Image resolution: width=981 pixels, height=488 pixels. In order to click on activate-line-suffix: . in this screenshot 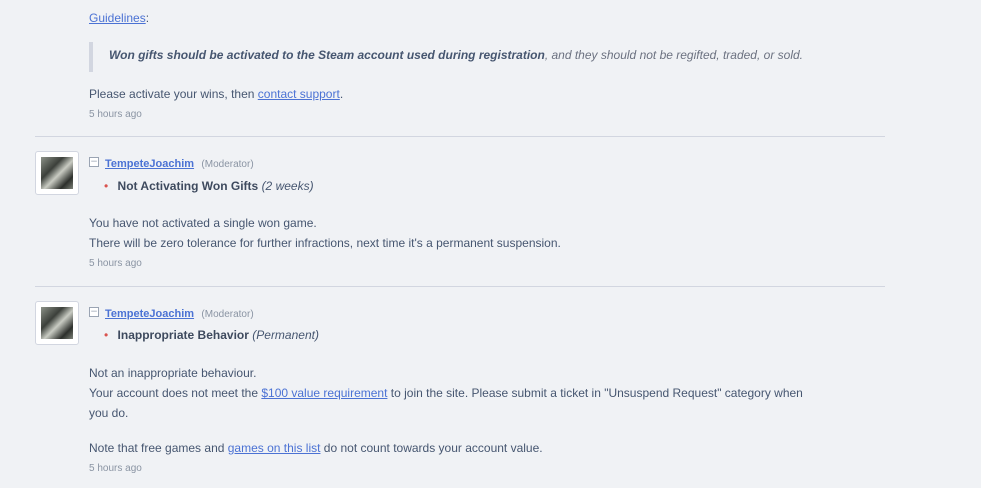, I will do `click(341, 94)`.